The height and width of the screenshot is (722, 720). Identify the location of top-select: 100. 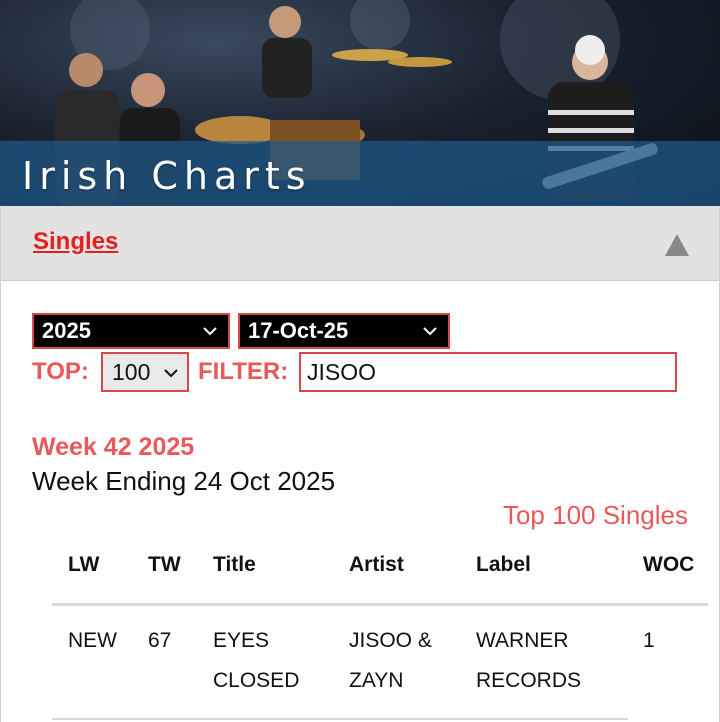
(145, 372).